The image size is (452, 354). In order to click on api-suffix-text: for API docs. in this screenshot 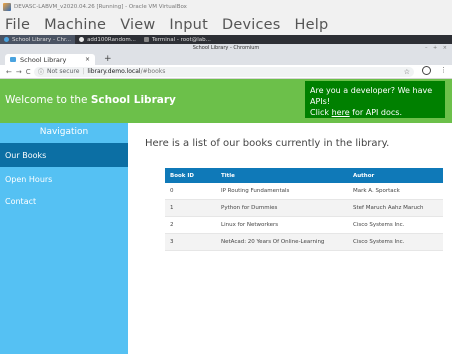, I will do `click(376, 112)`.